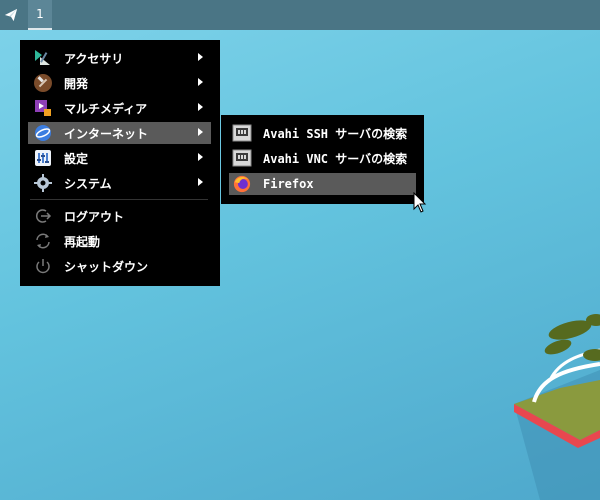  I want to click on workspace-button: 1, so click(40, 15).